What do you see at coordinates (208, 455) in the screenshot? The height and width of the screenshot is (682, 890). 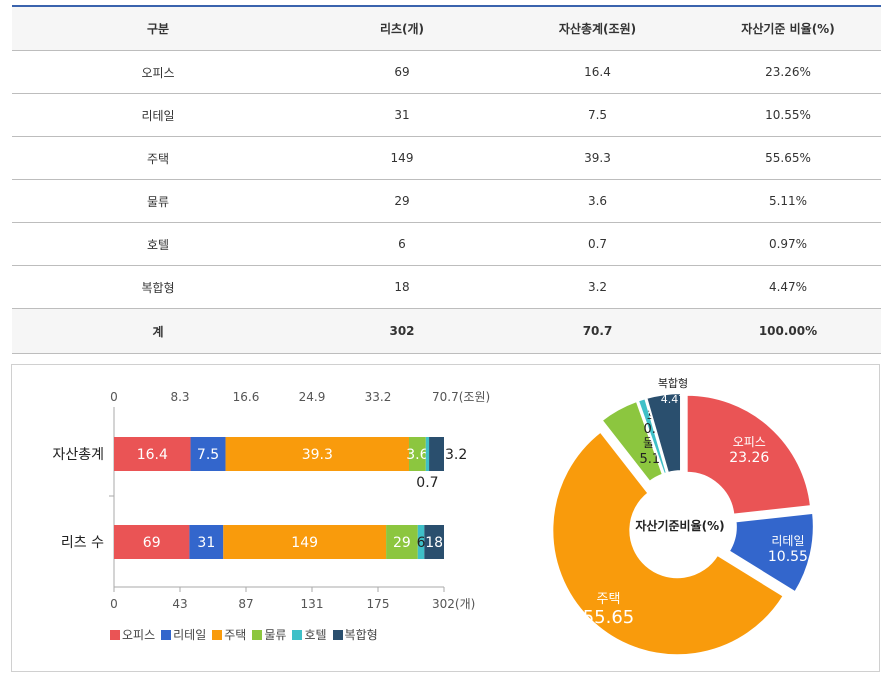 I see `bar-data-label: 7.5` at bounding box center [208, 455].